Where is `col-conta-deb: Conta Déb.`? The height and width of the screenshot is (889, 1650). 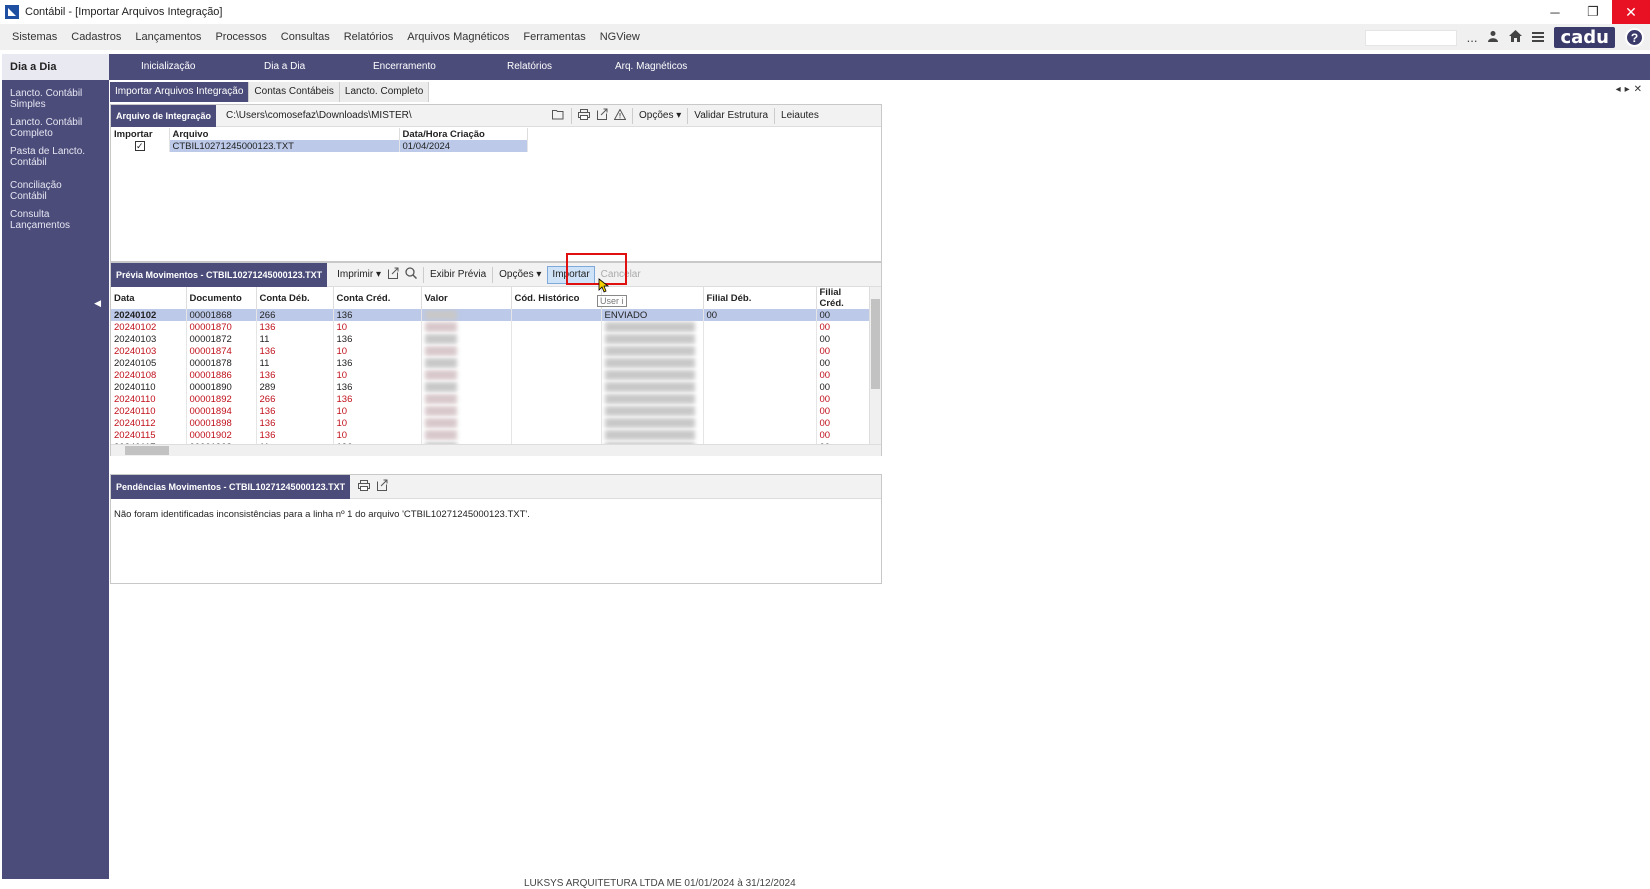
col-conta-deb: Conta Déb. is located at coordinates (295, 298).